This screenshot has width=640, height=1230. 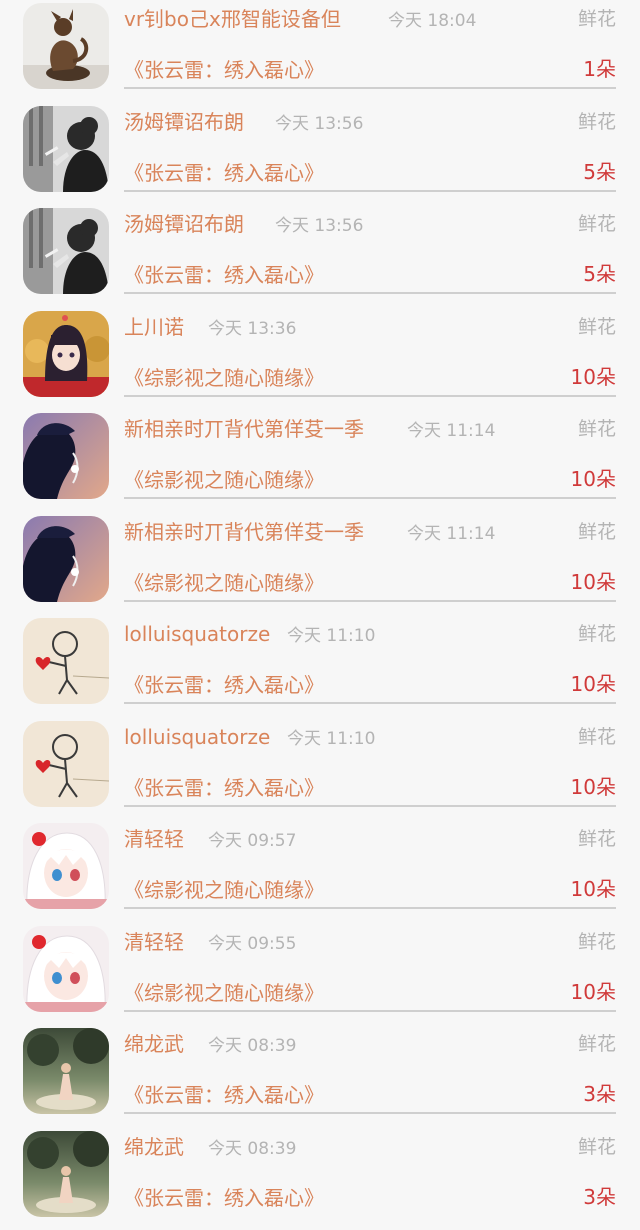 I want to click on forest-girl-avatar-icon, so click(x=66, y=1174).